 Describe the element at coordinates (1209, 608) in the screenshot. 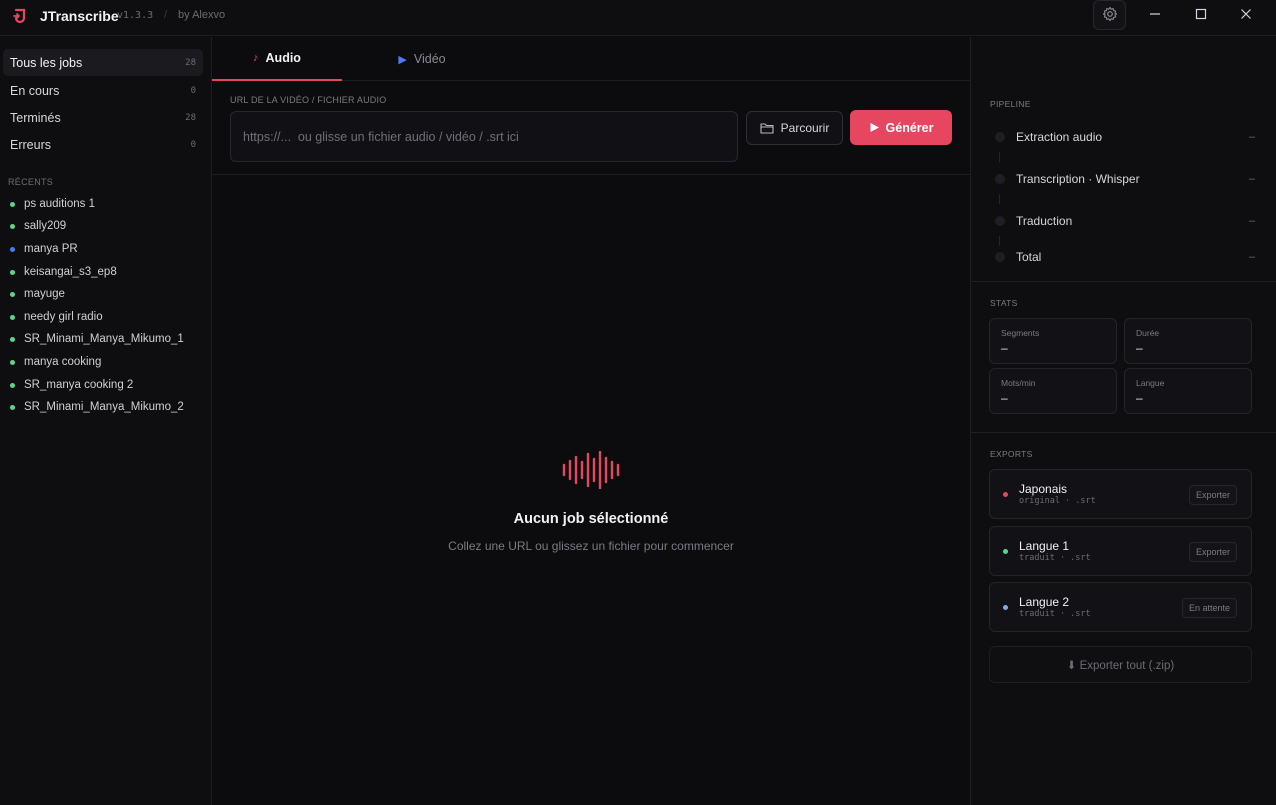

I see `pending-badge: En attente` at that location.